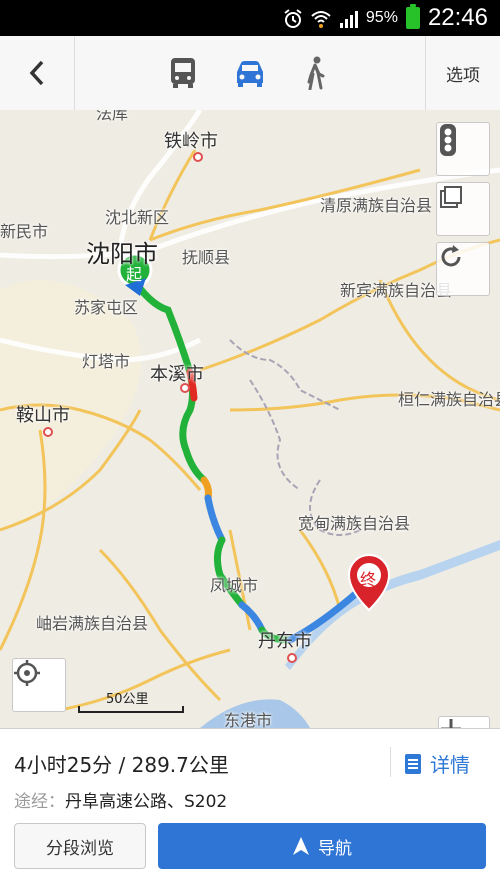 The image size is (500, 890). I want to click on city-label-shenyang: 沈阳市, so click(122, 254).